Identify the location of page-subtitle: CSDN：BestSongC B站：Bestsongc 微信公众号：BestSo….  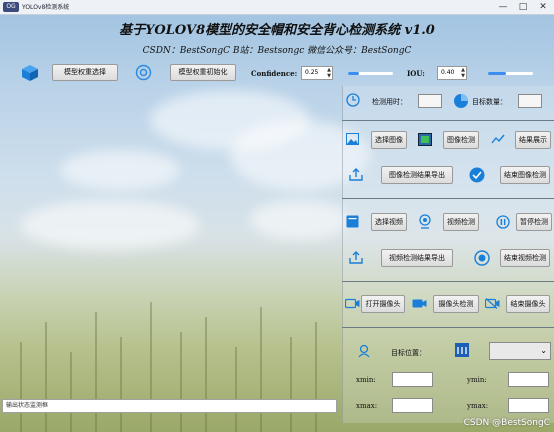
(277, 51).